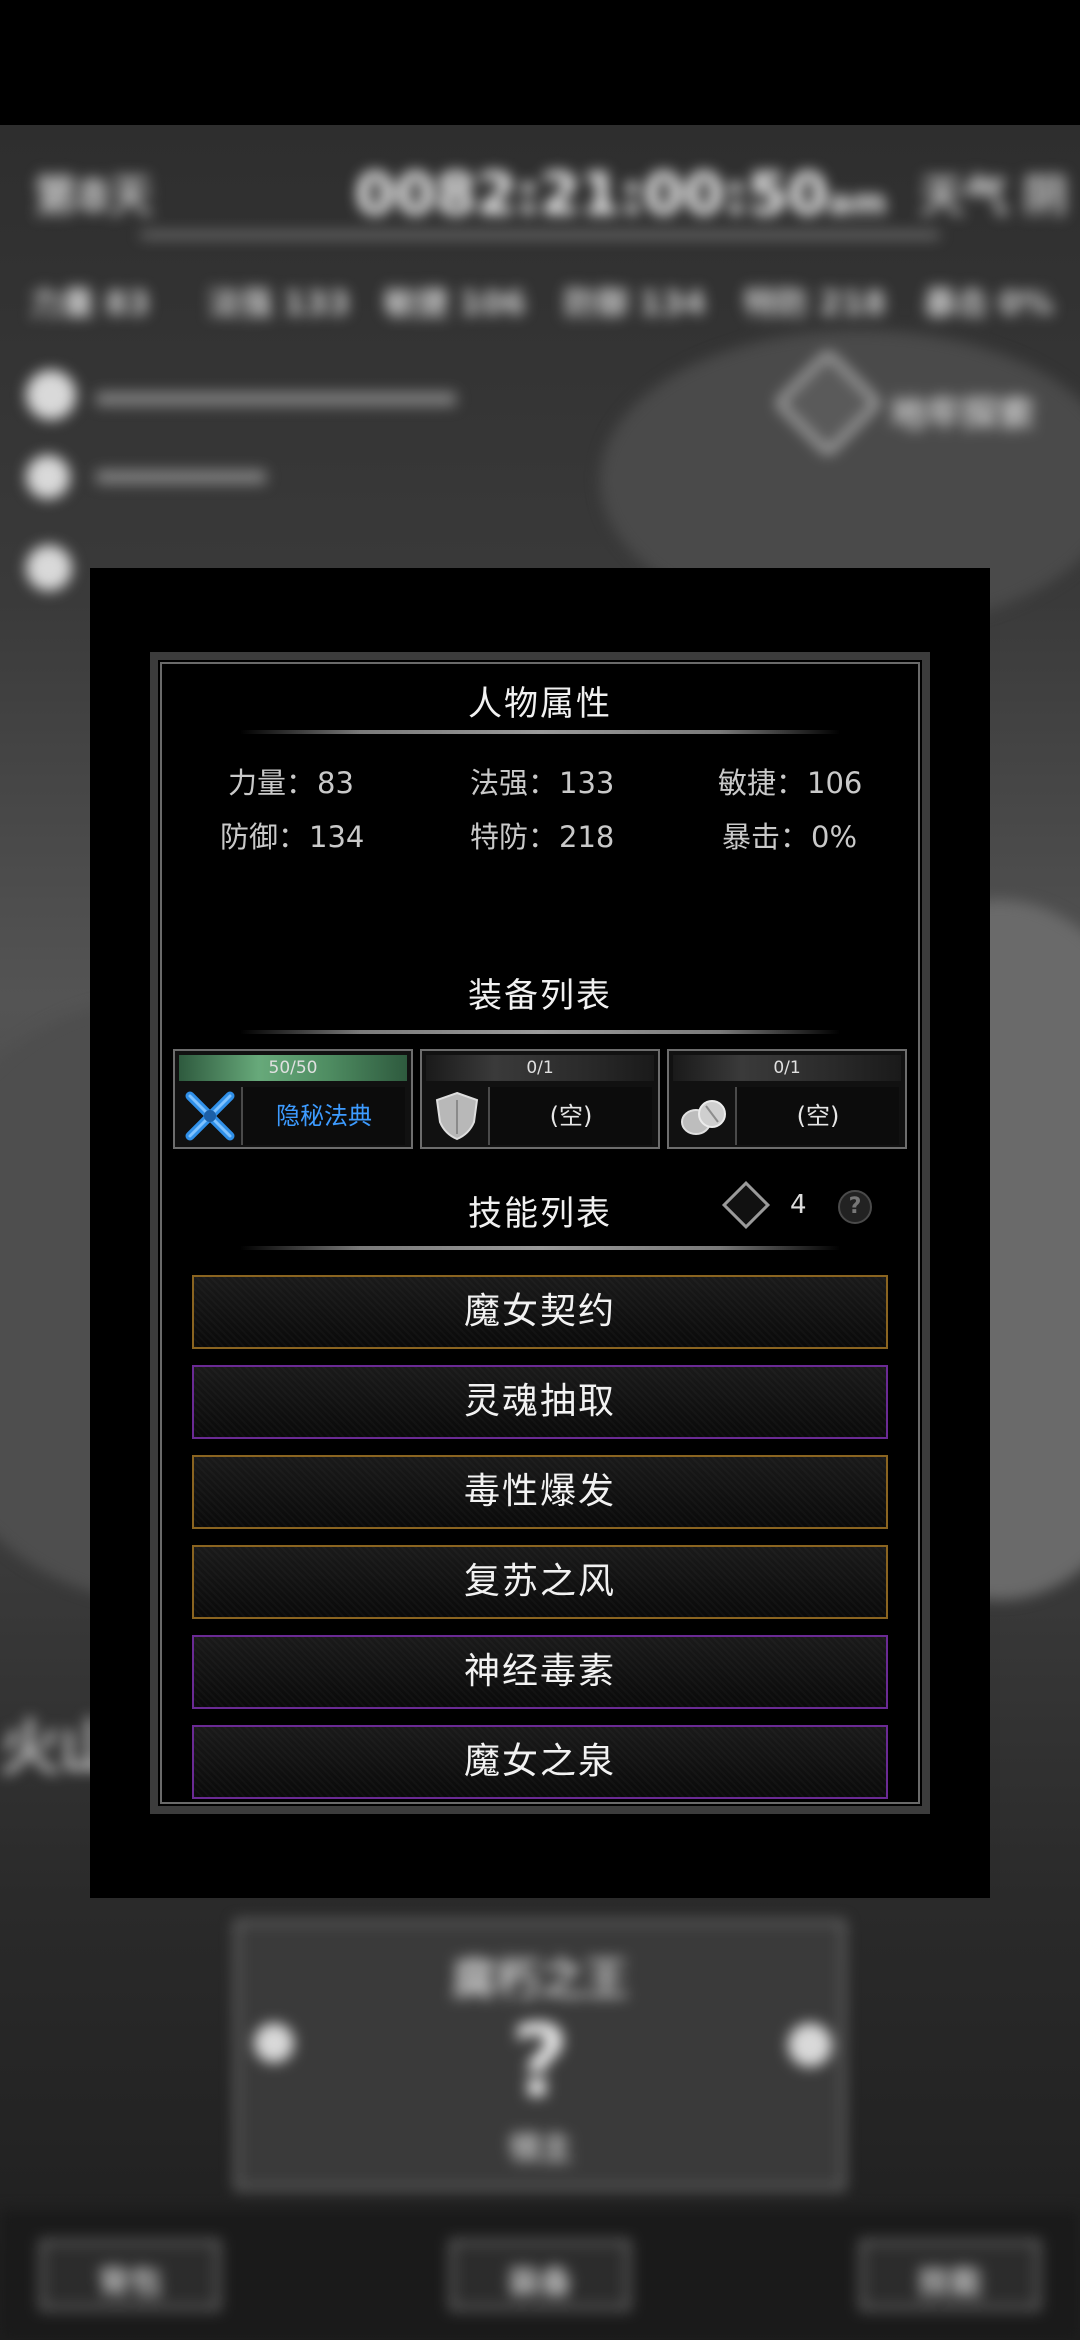 Image resolution: width=1080 pixels, height=2340 pixels. Describe the element at coordinates (279, 303) in the screenshot. I see `bg-stat-1: 法强 133` at that location.